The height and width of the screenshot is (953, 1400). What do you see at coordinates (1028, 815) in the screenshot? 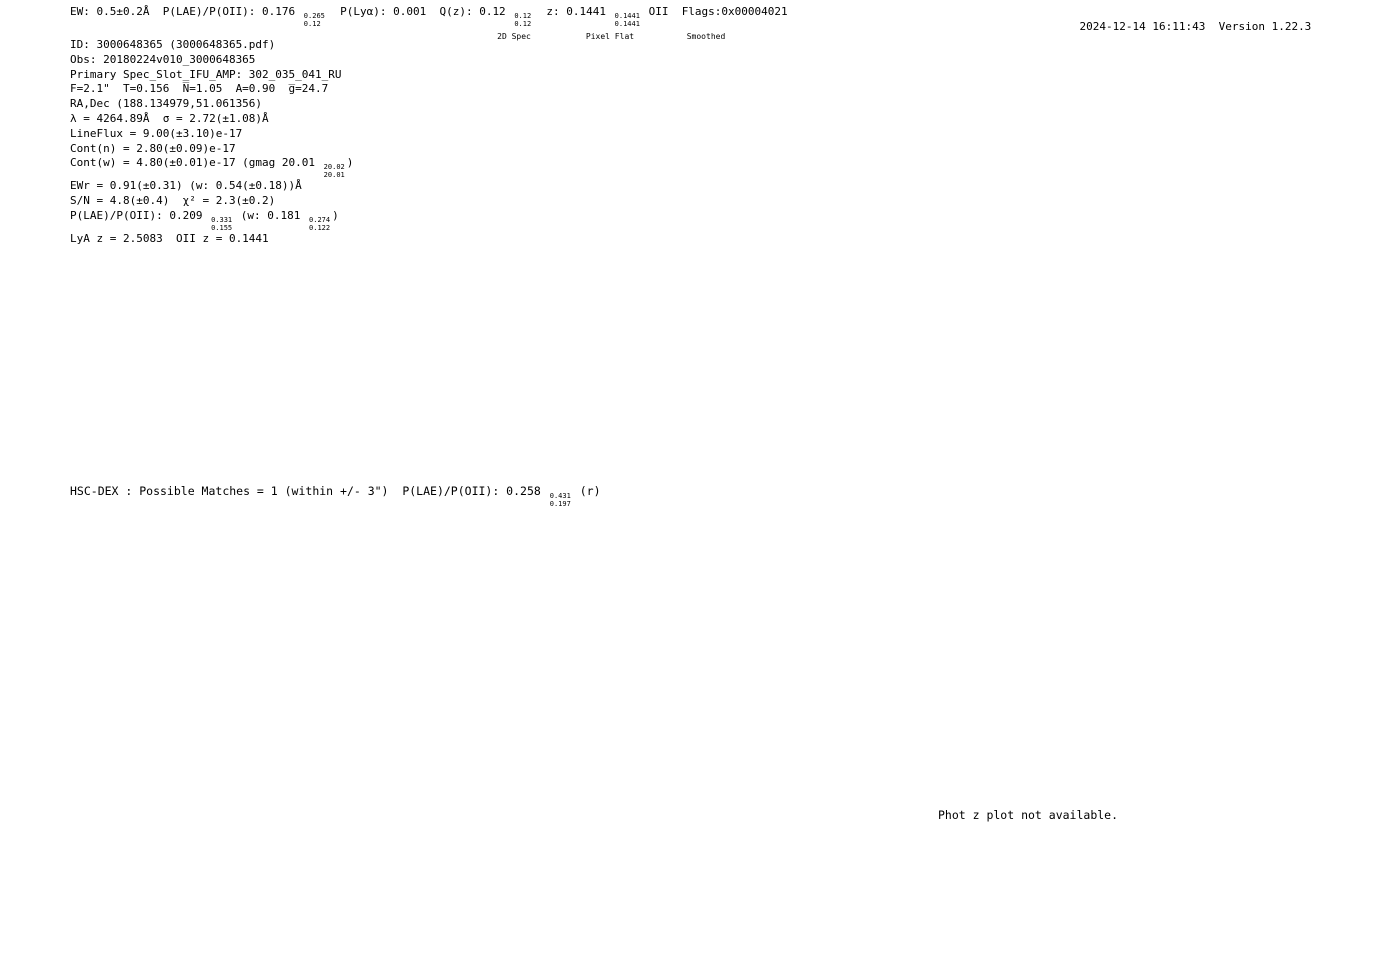
I see `photz-note: Phot z plot not available.` at bounding box center [1028, 815].